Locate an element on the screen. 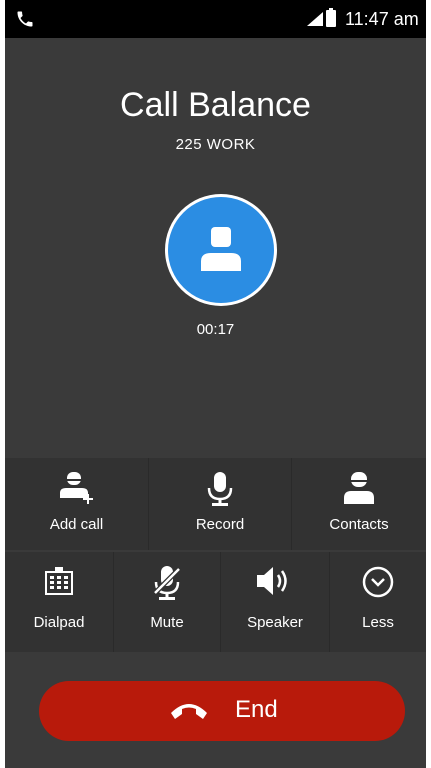 The height and width of the screenshot is (768, 431). mute-button: Mute is located at coordinates (167, 602).